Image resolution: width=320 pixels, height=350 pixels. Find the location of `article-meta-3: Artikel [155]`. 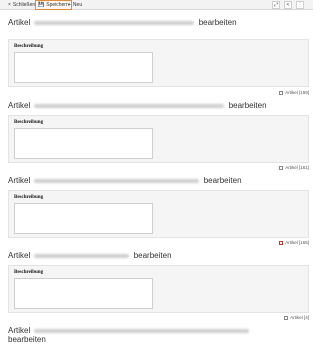

article-meta-3: Artikel [155] is located at coordinates (294, 243).